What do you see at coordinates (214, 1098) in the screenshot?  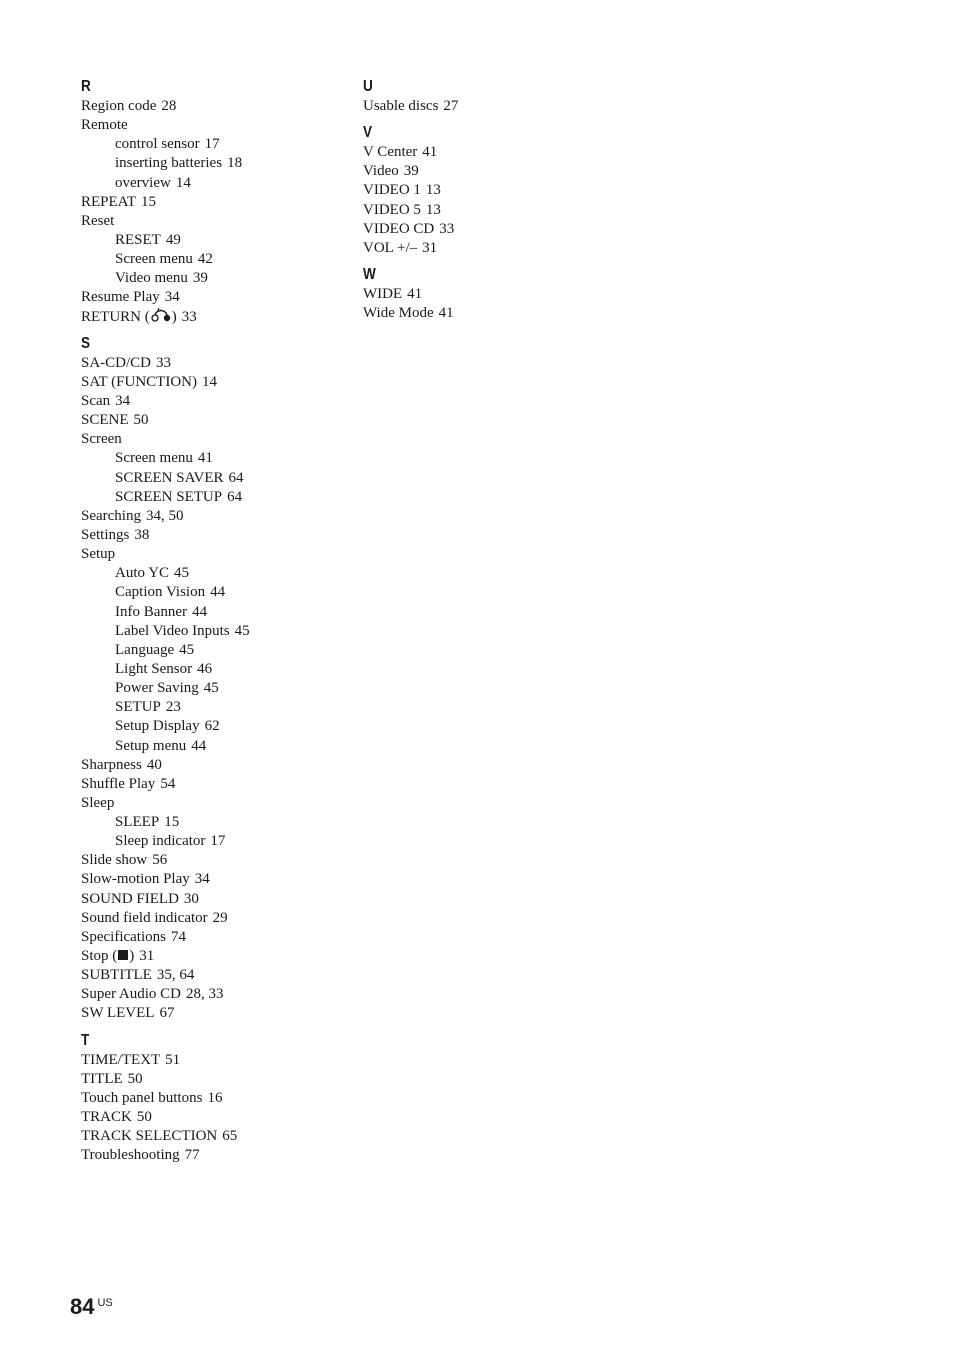 I see `entry-page-ref: 16` at bounding box center [214, 1098].